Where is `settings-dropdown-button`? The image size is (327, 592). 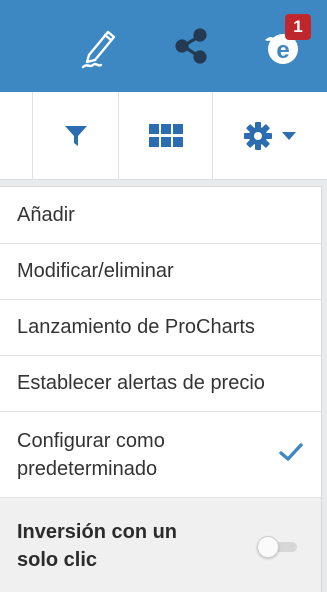 settings-dropdown-button is located at coordinates (270, 136).